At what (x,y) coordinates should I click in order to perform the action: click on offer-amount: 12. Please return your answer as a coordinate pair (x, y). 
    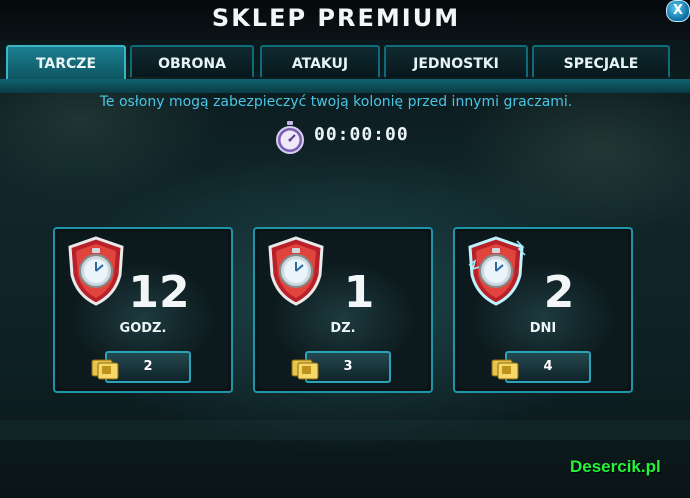
    Looking at the image, I should click on (159, 292).